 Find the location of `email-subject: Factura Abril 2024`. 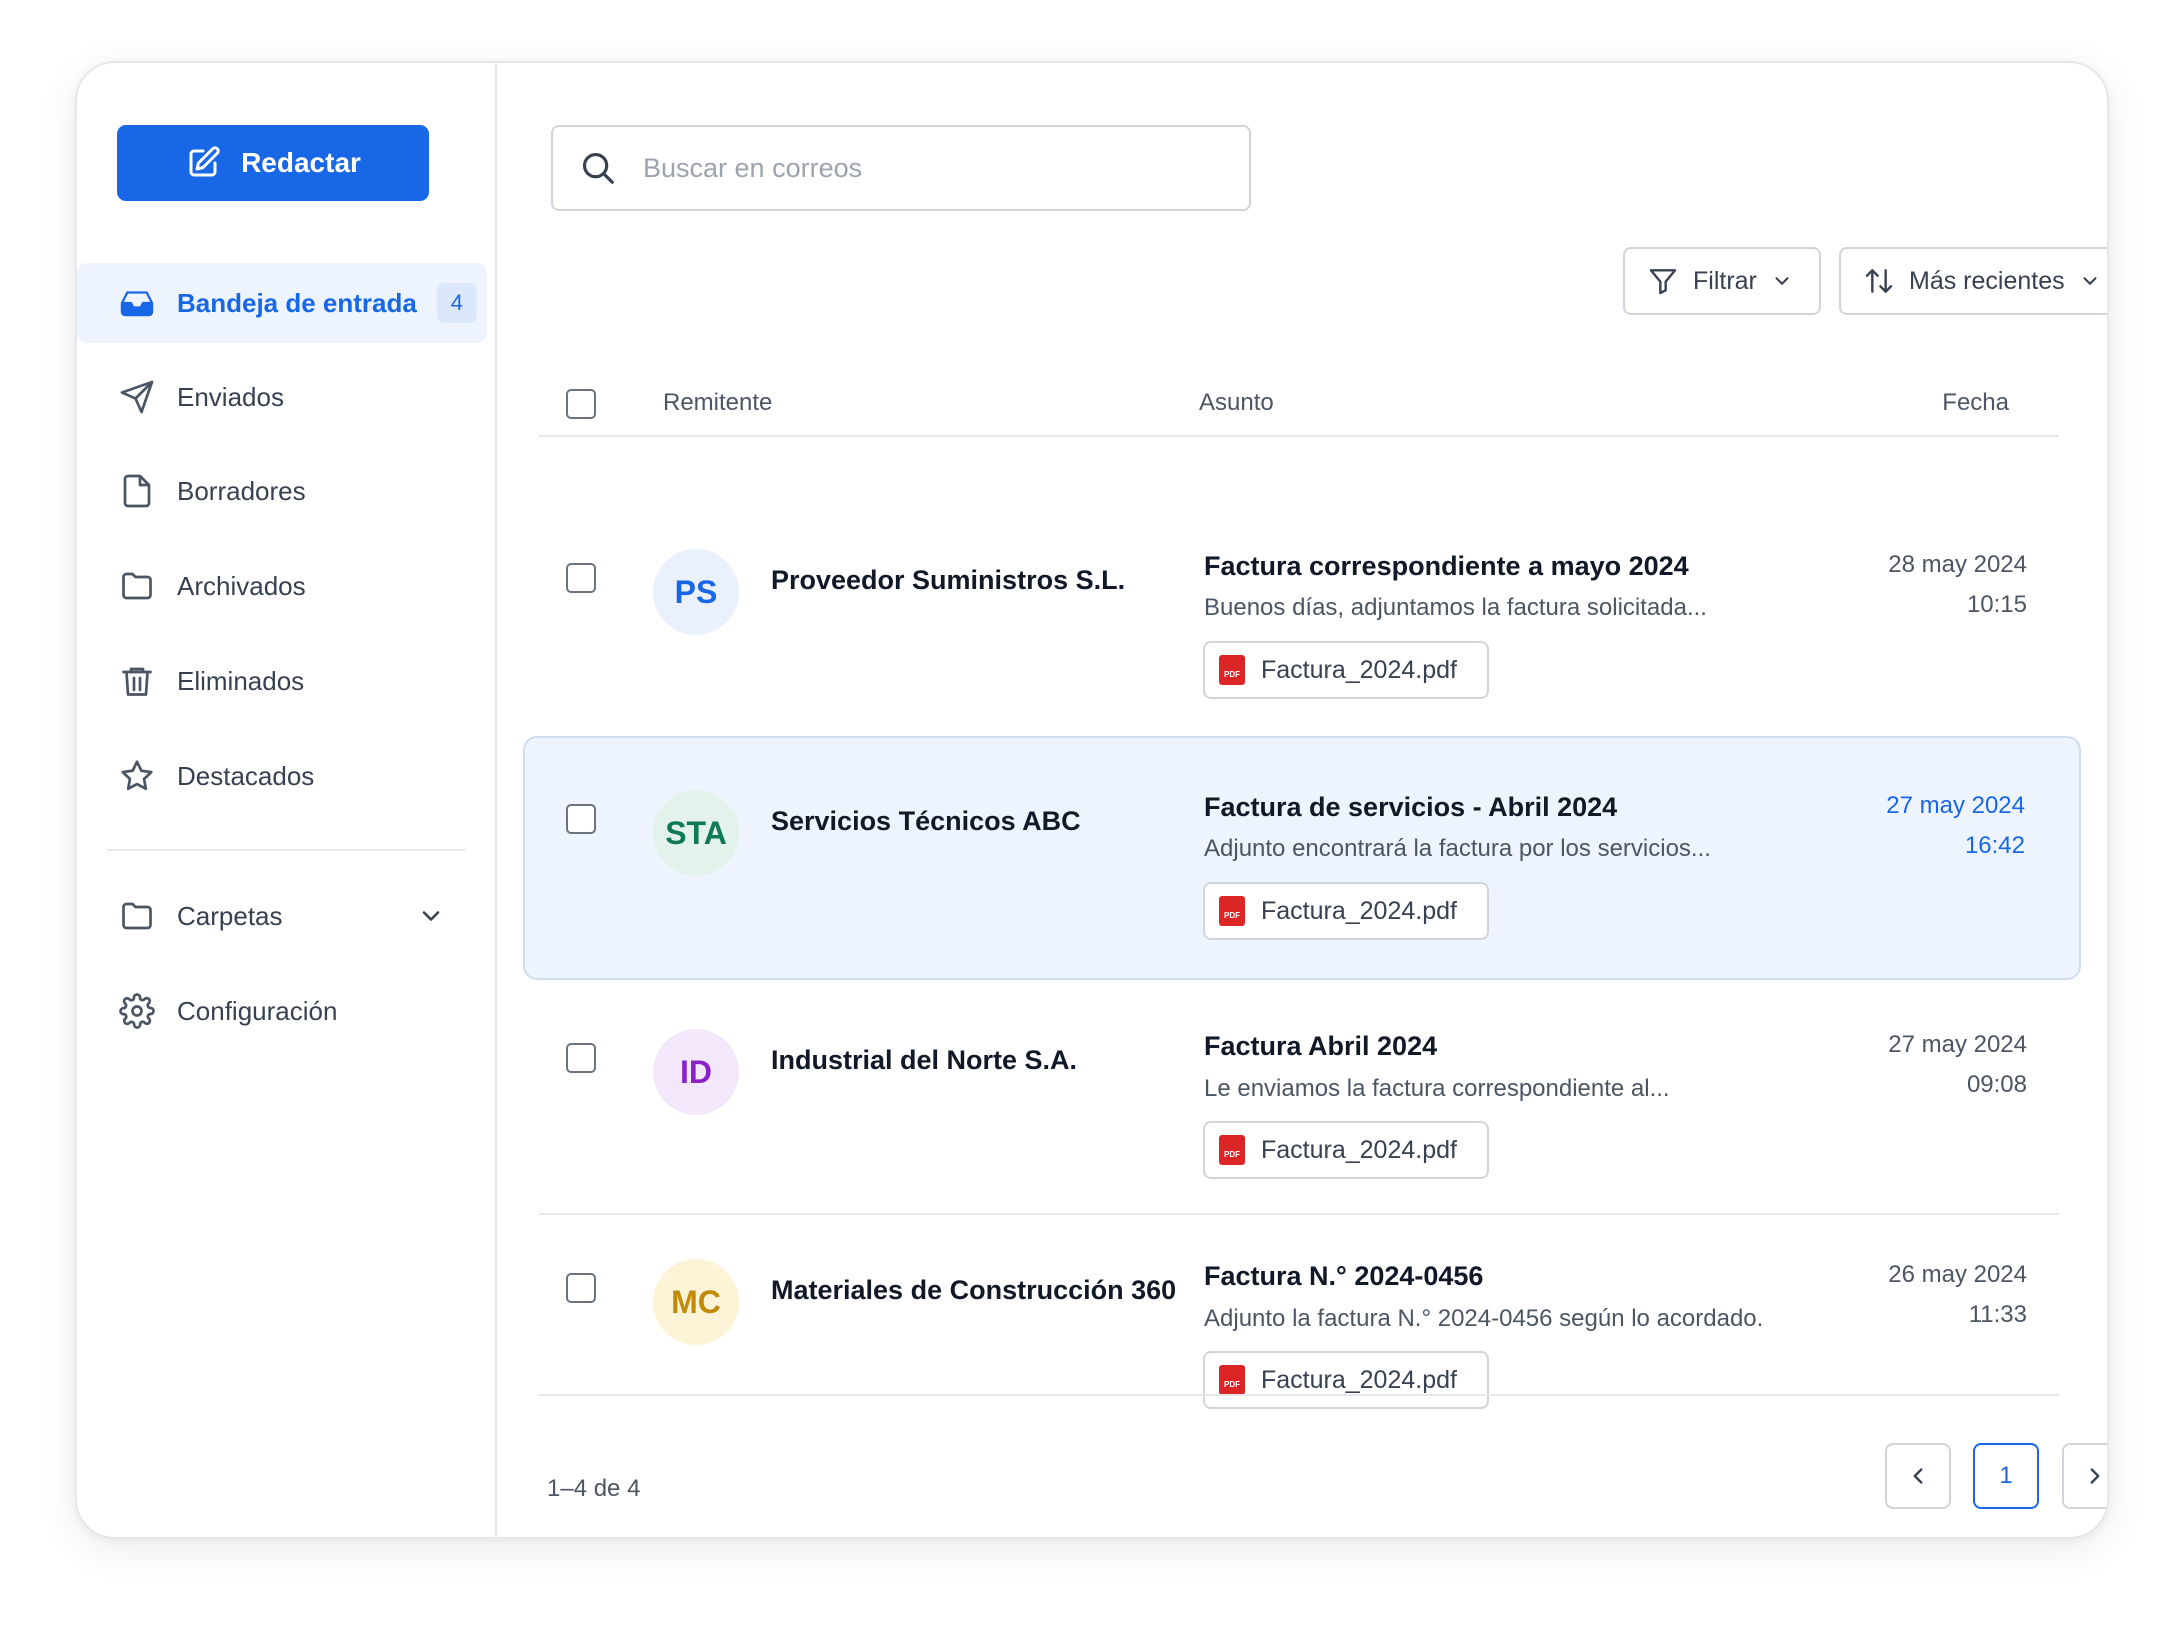

email-subject: Factura Abril 2024 is located at coordinates (1321, 1046).